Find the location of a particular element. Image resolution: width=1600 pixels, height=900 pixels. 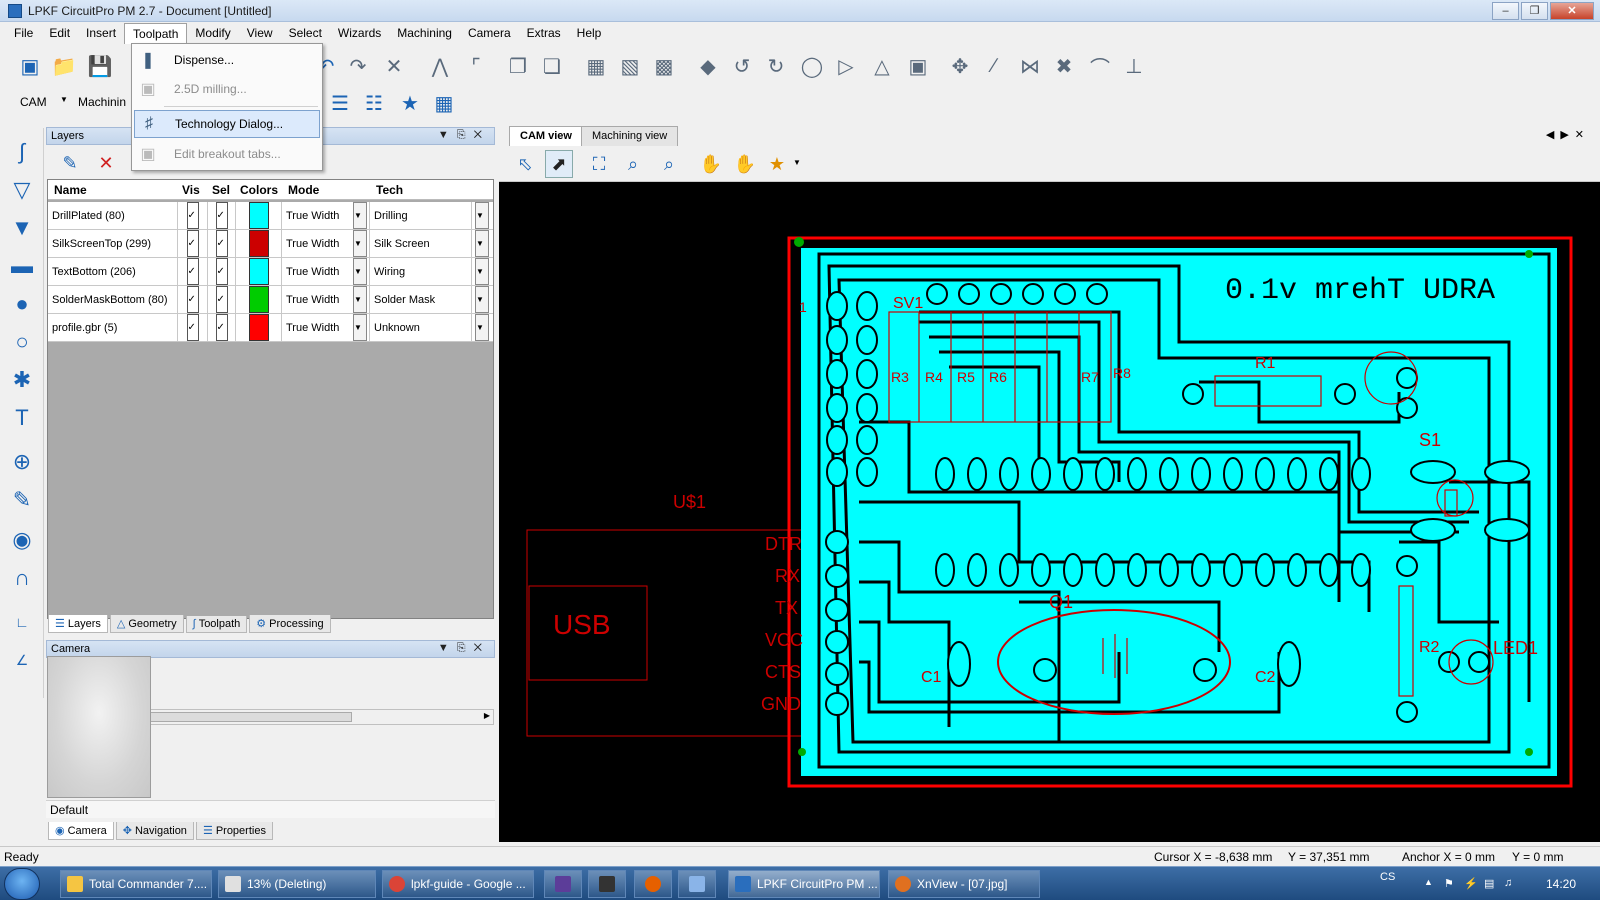

layer-row: profile.gbr (5) ✓ ✓ True Width ▼ Unknown ▼ is located at coordinates (270, 328).